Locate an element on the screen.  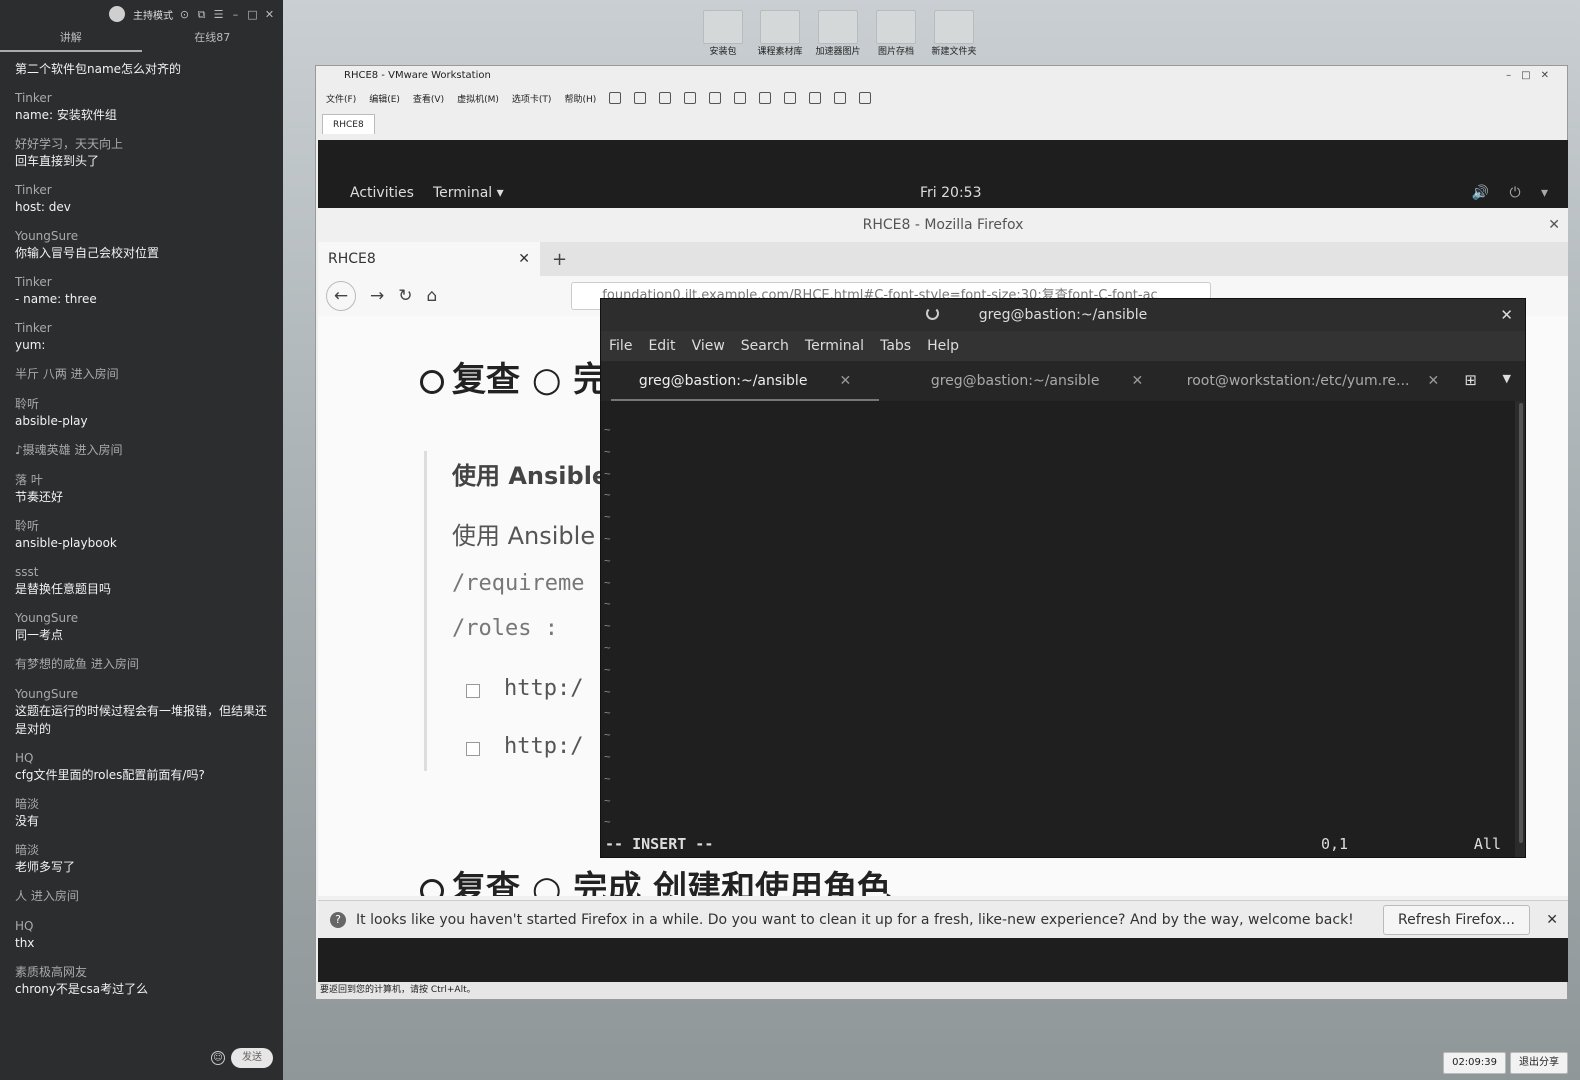
send-keys-icon is located at coordinates (640, 98).